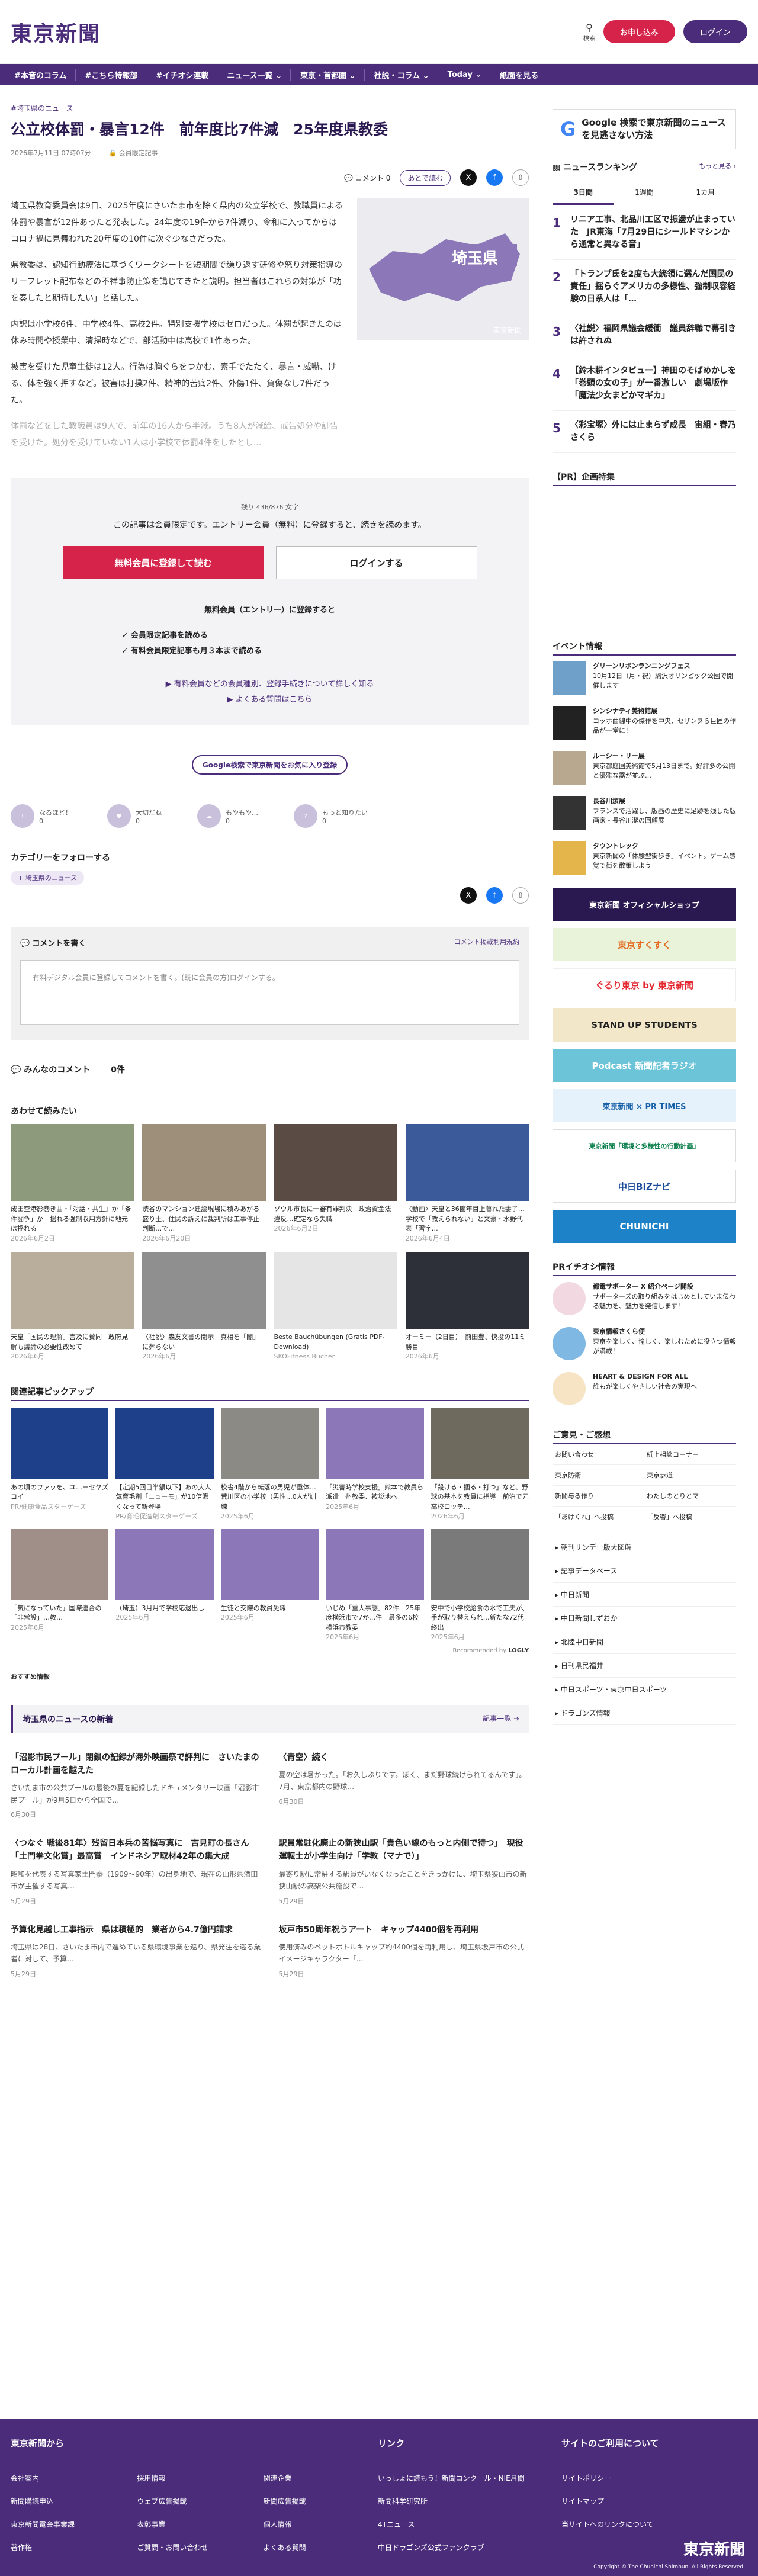  What do you see at coordinates (589, 32) in the screenshot?
I see `search-button: ⚲ 検索` at bounding box center [589, 32].